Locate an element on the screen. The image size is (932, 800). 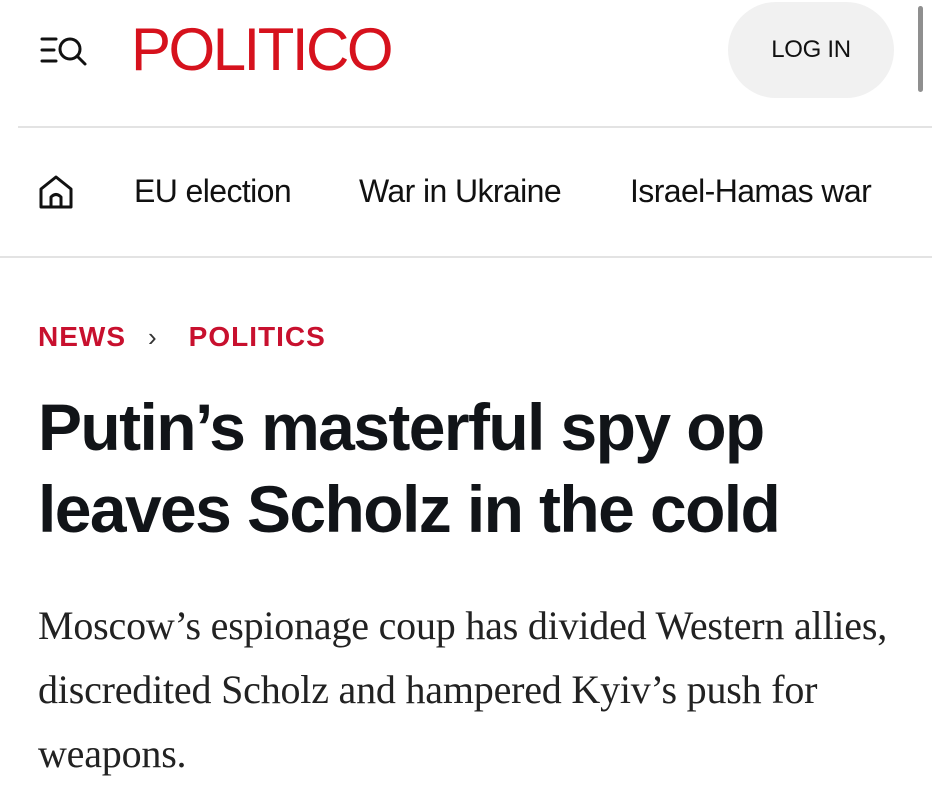
chevron-right-icon: › is located at coordinates (152, 337).